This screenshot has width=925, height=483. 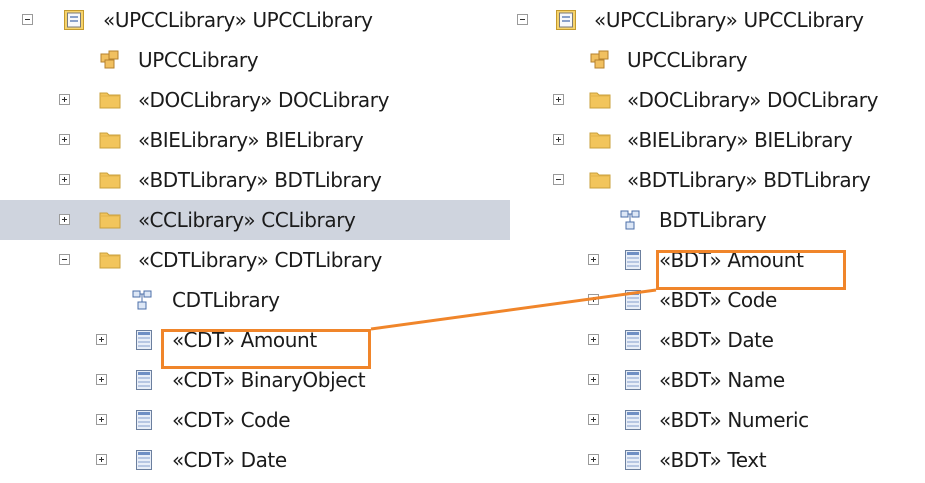 I want to click on tree-node-bdt-date: «BDT» Date, so click(x=717, y=340).